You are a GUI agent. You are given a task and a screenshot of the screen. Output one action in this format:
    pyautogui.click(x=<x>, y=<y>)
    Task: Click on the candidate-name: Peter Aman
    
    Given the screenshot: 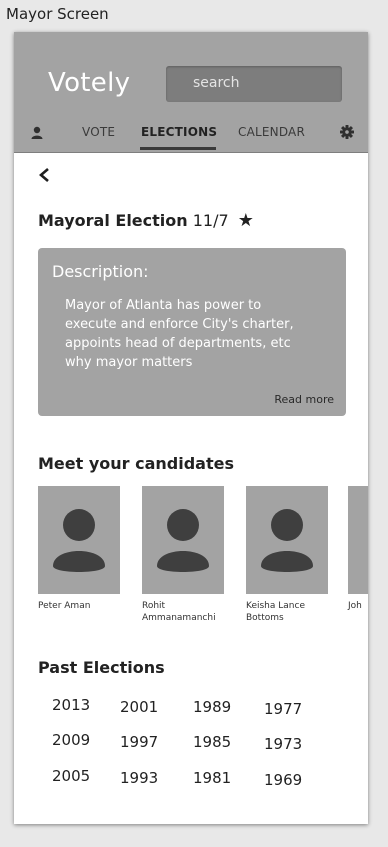 What is the action you would take?
    pyautogui.click(x=64, y=606)
    